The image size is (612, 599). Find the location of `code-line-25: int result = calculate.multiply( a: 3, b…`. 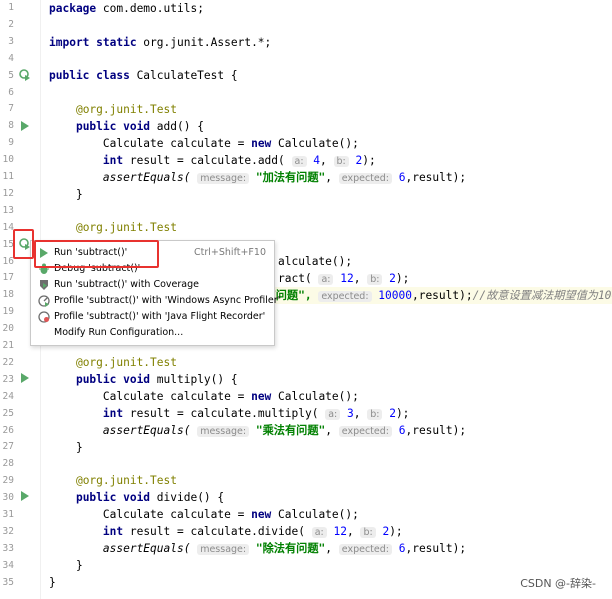

code-line-25: int result = calculate.multiply( a: 3, b… is located at coordinates (256, 413).